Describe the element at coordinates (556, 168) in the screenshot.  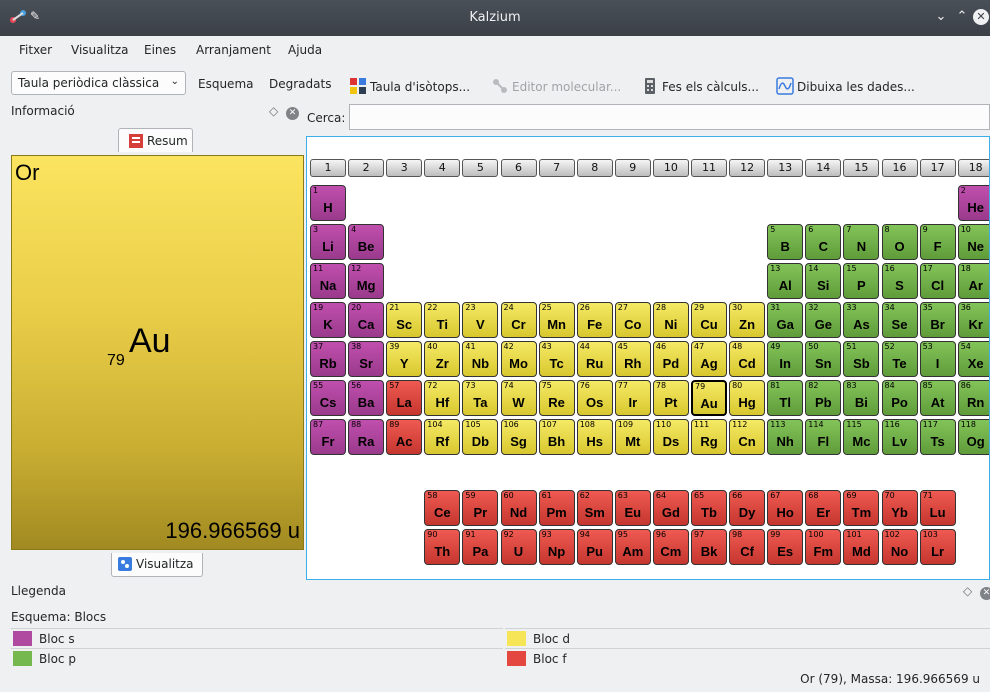
I see `group-header-7: 7` at that location.